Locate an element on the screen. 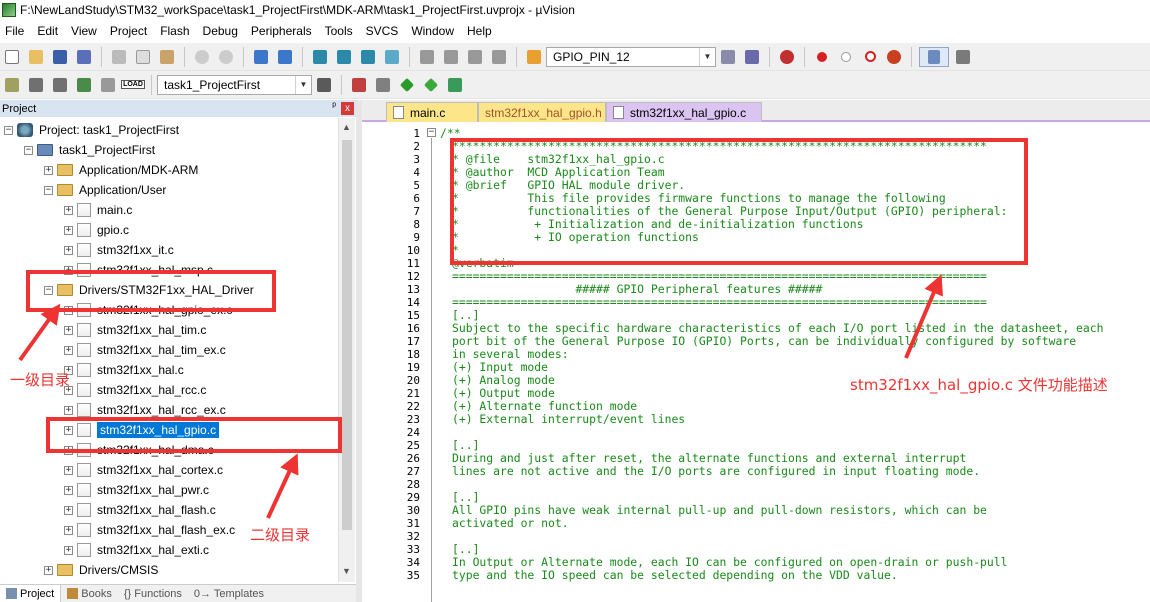  scrollbar-thumb is located at coordinates (347, 335).